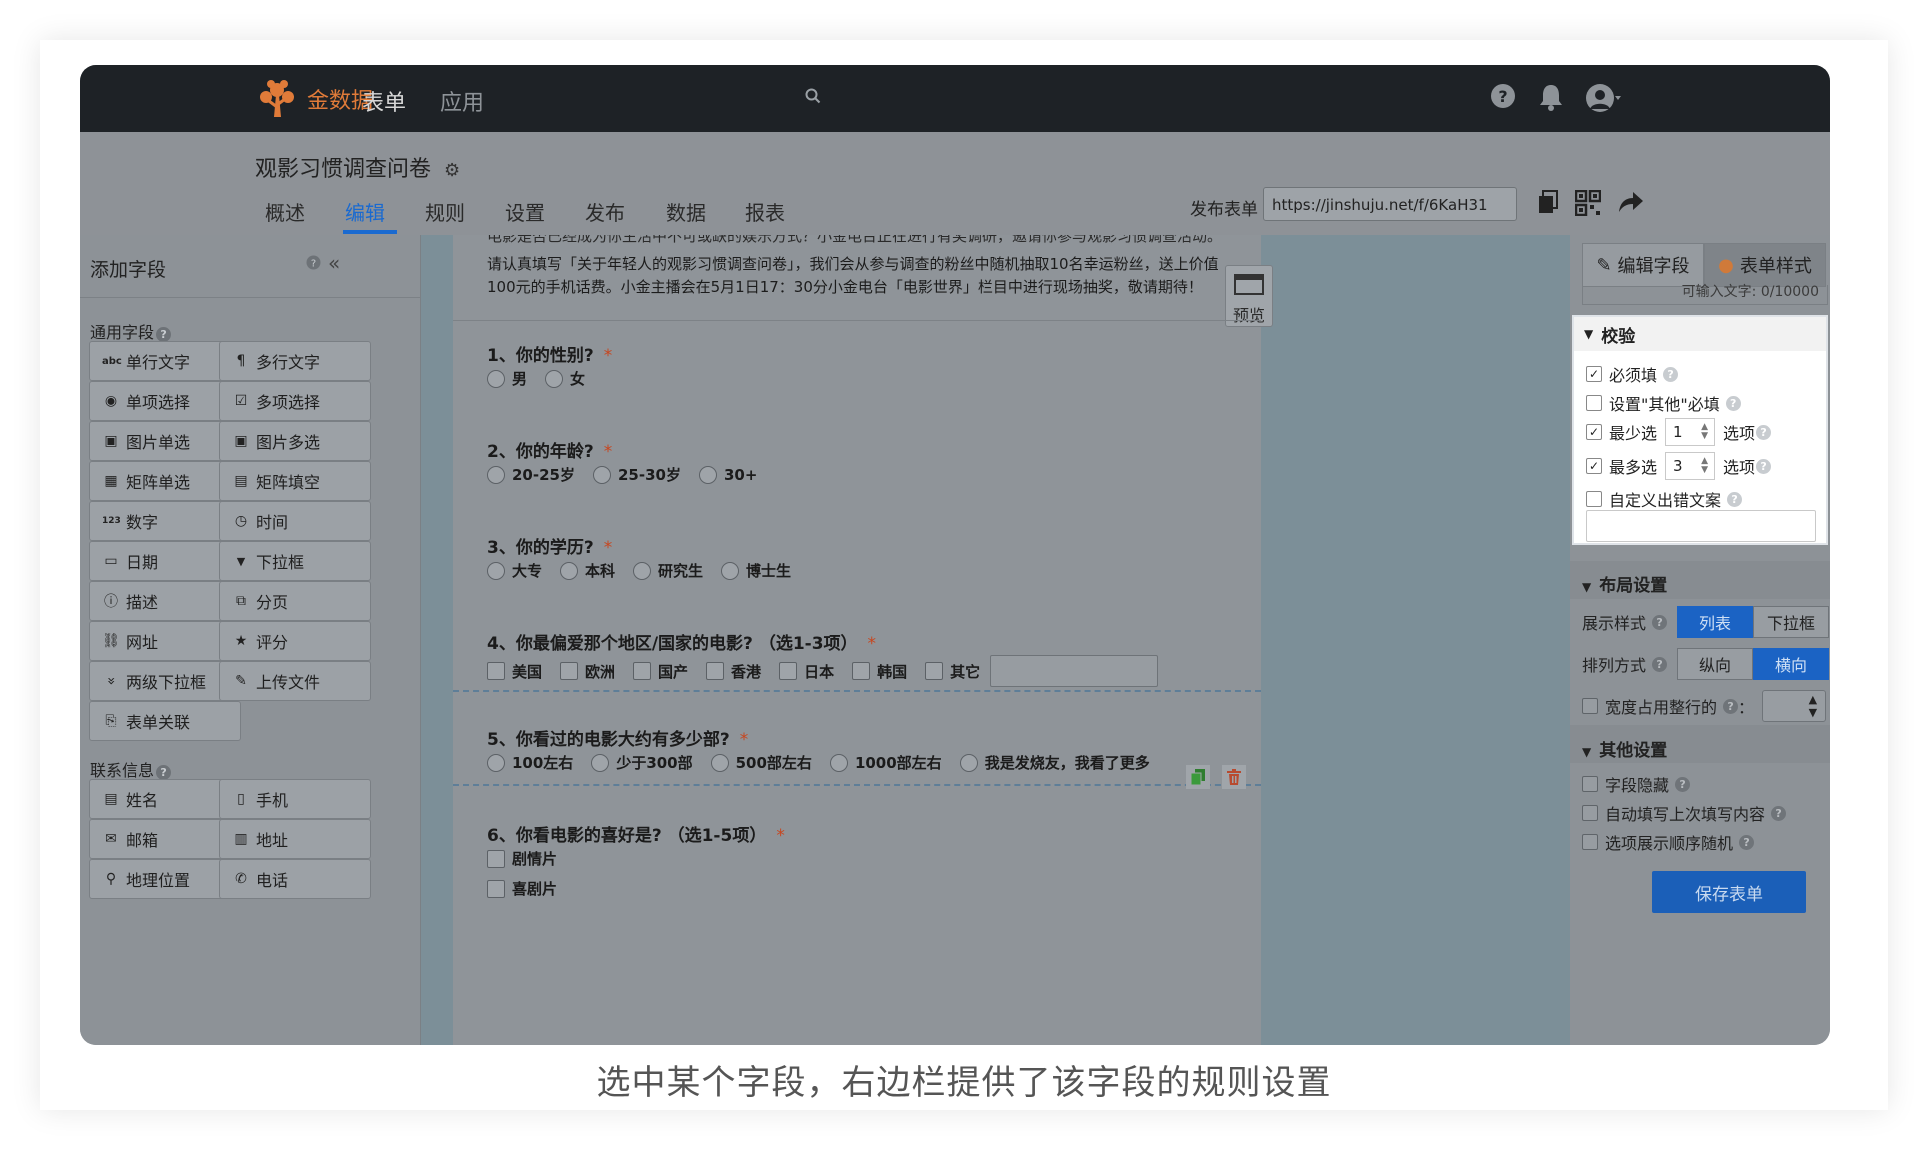  I want to click on random-order-checkbox, so click(1590, 842).